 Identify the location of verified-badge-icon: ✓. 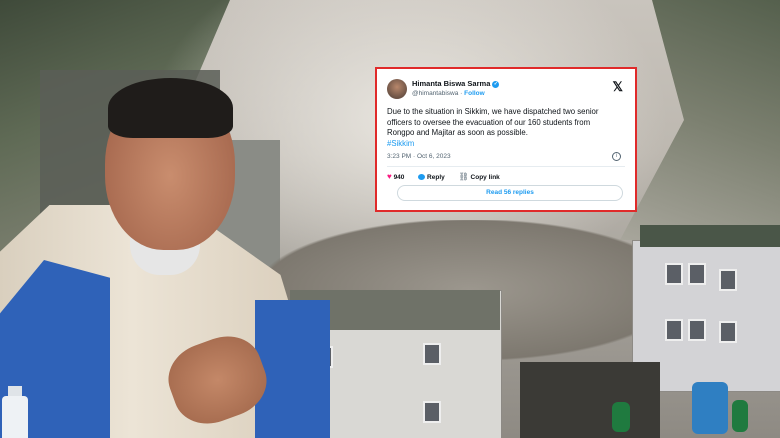
(496, 84).